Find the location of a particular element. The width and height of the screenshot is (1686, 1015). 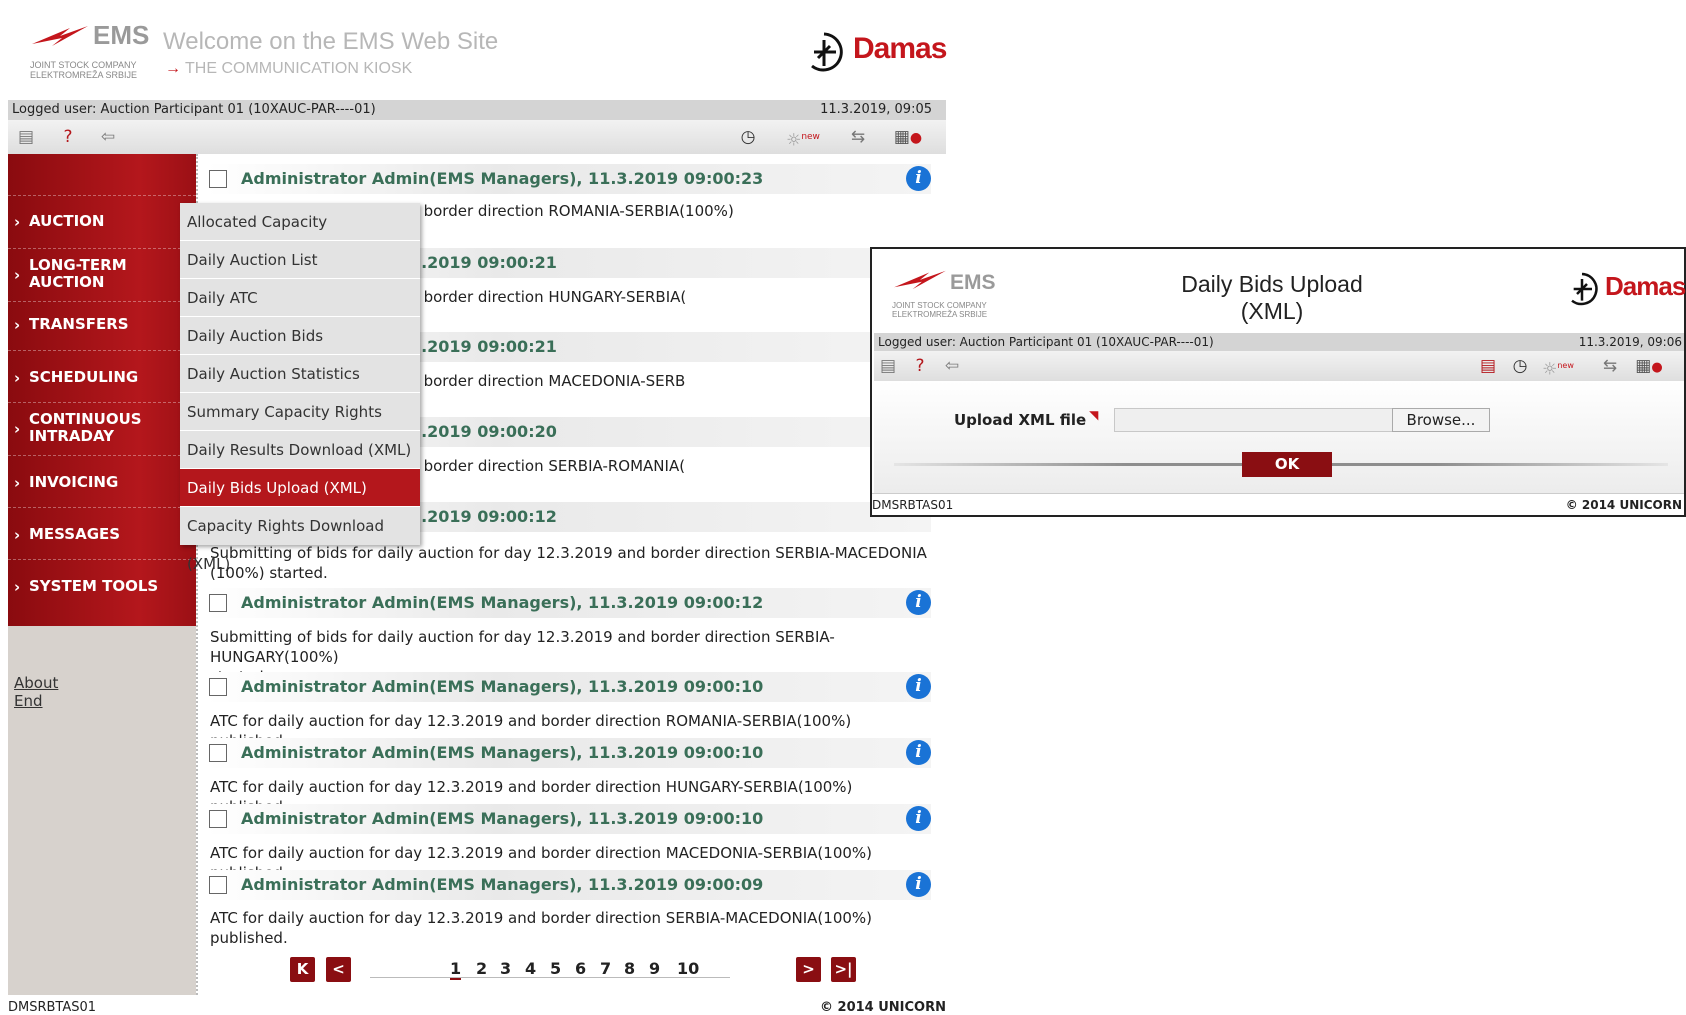

page-number: 6 is located at coordinates (580, 968).